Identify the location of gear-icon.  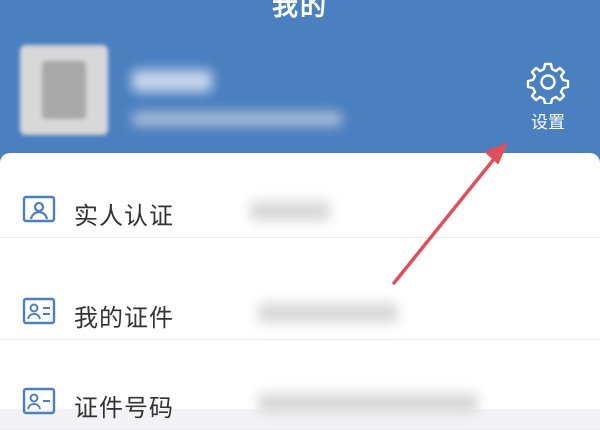
(548, 83).